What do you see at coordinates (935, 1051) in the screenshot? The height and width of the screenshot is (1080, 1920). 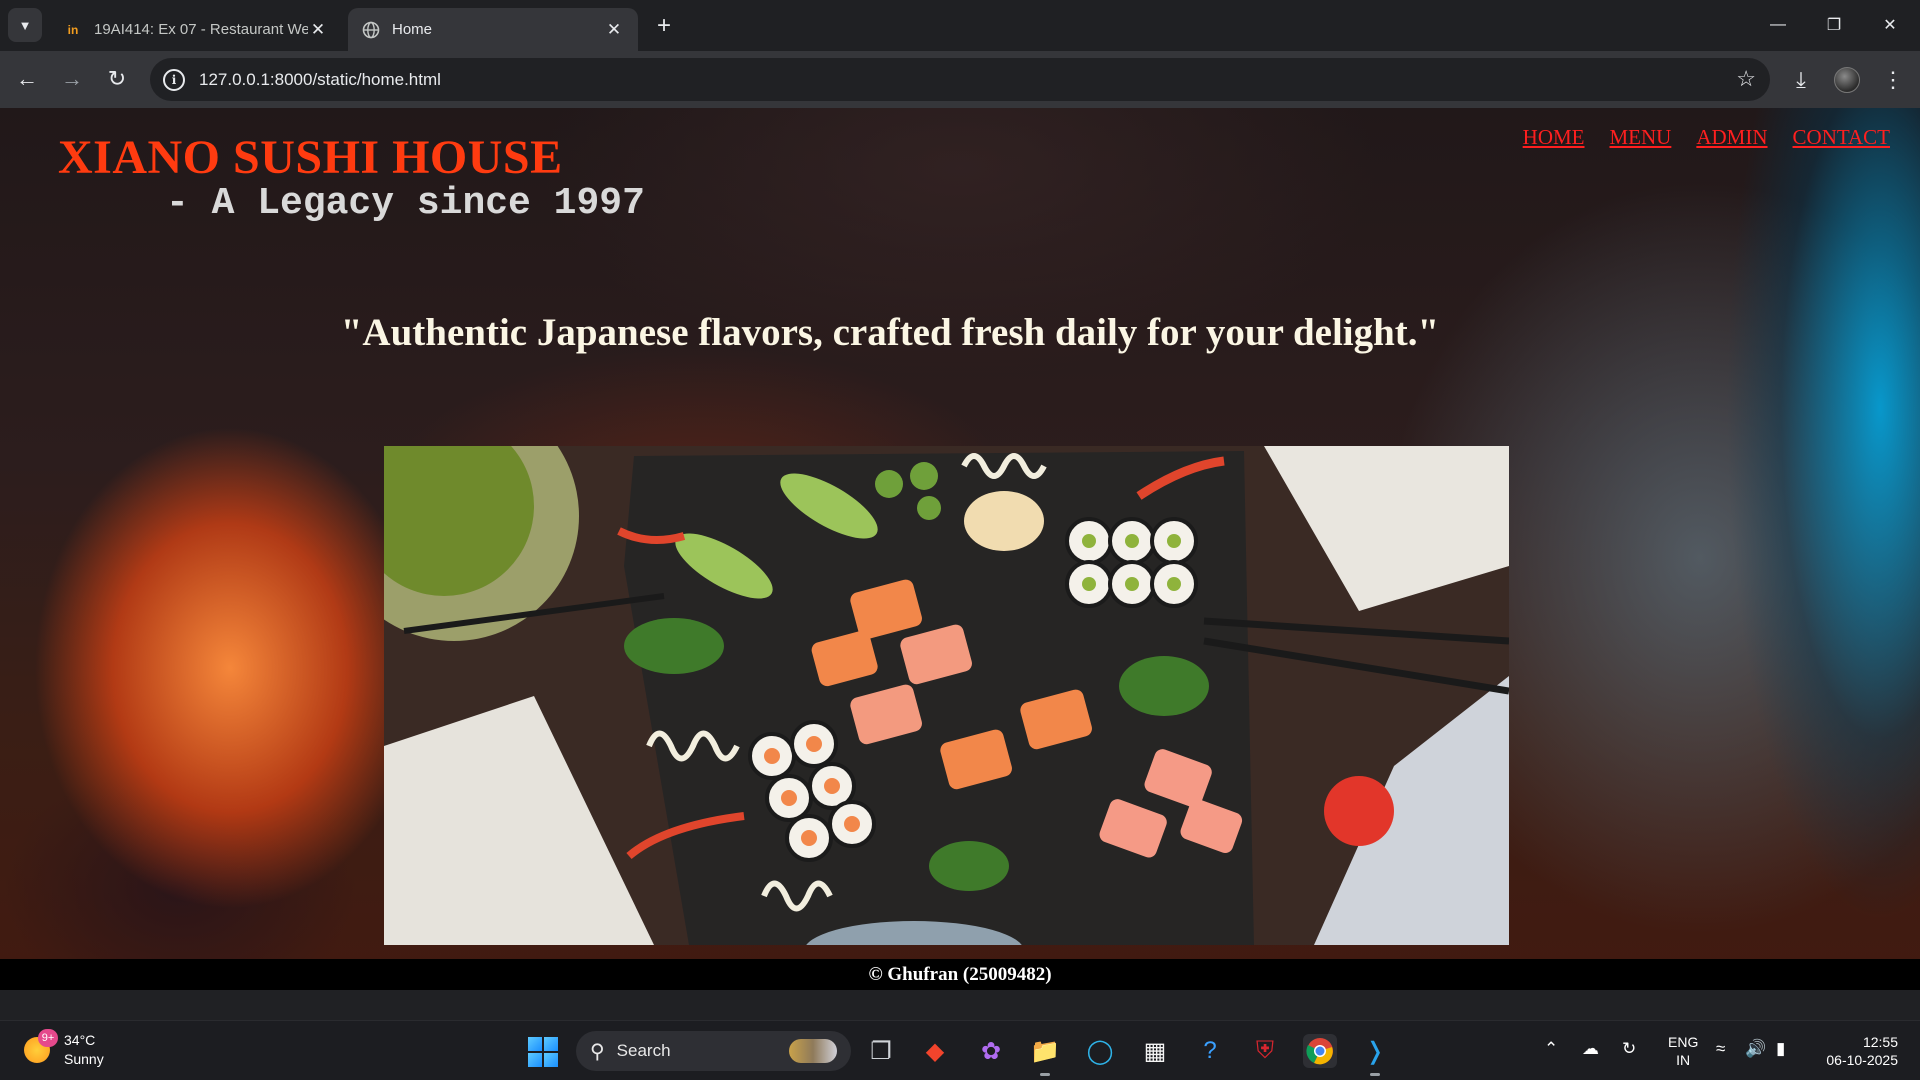 I see `app-red-diamond-icon: ◆` at bounding box center [935, 1051].